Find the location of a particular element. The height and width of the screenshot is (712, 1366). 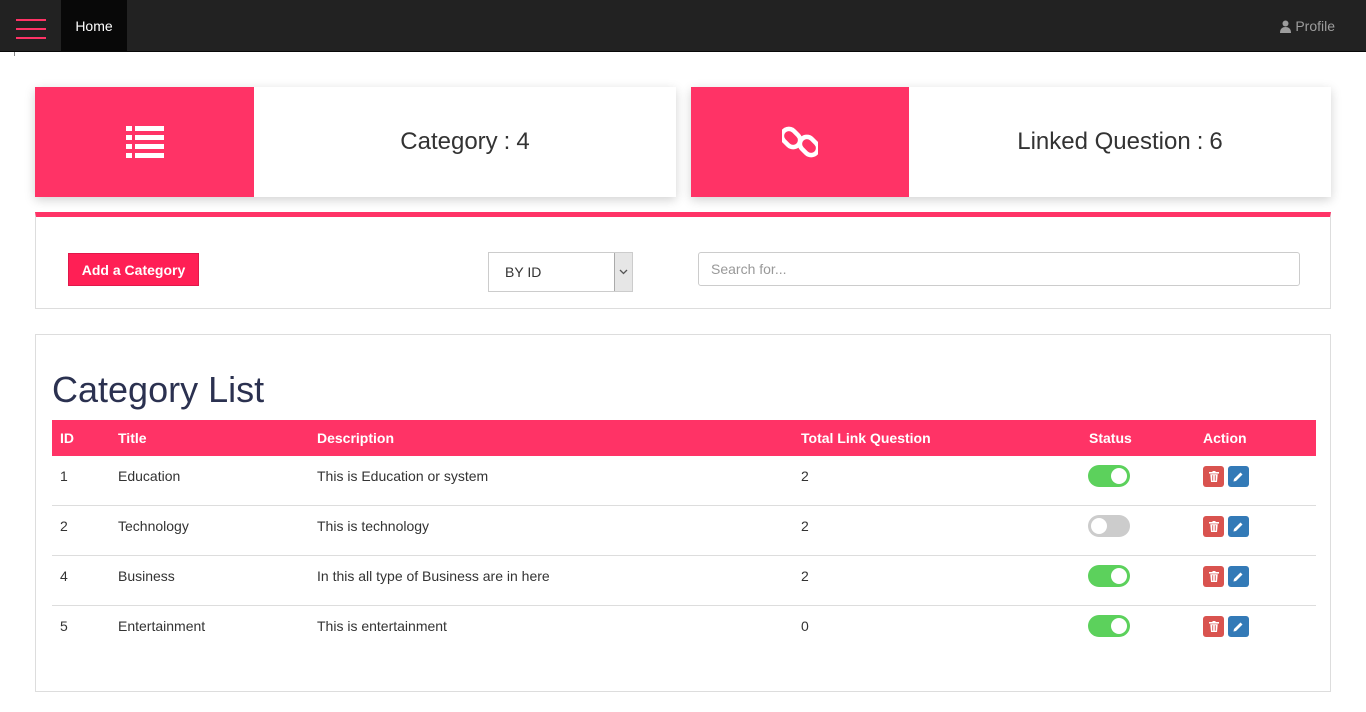

row-id: 4 is located at coordinates (64, 576).